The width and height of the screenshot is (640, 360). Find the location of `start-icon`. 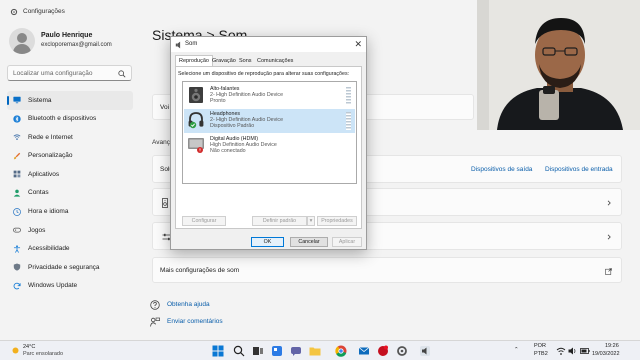

start-icon is located at coordinates (218, 351).